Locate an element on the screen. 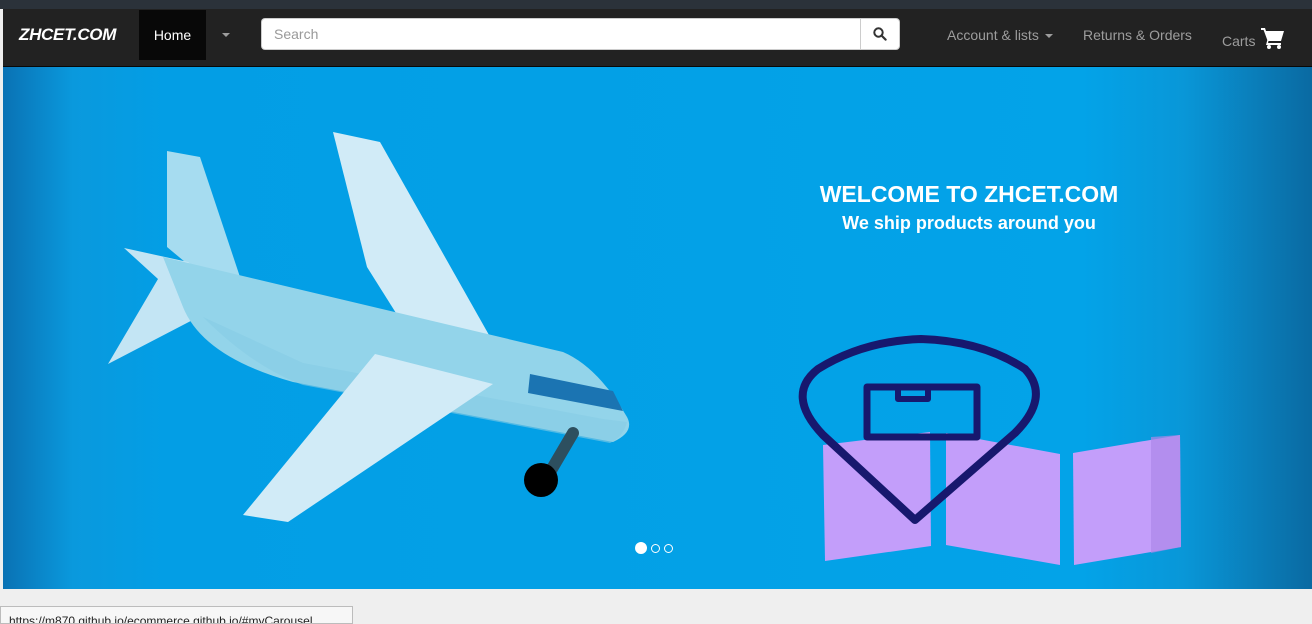 This screenshot has width=1312, height=624. search-input is located at coordinates (561, 34).